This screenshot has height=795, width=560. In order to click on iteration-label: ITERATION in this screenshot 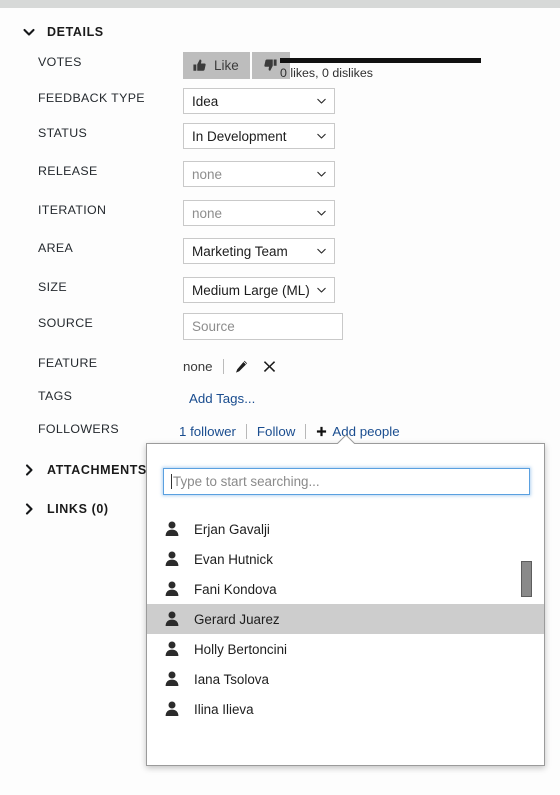, I will do `click(72, 210)`.